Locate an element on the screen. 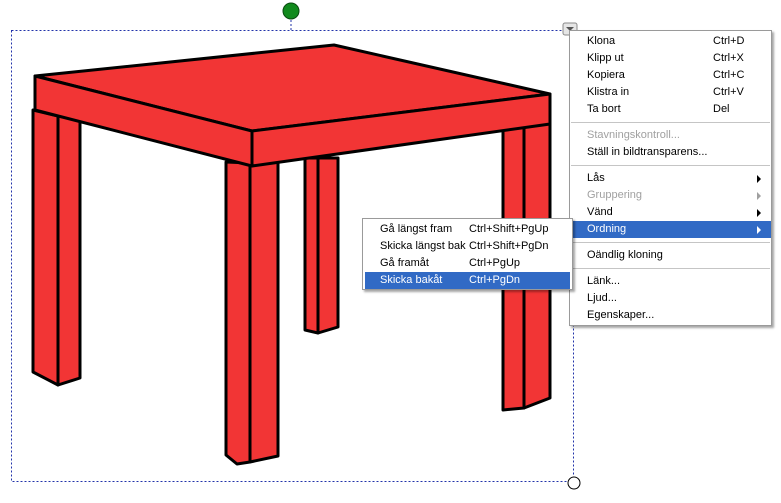 This screenshot has width=781, height=503. submenu-item-send-to-back: Skicka längst bak Ctrl+Shift+PgDn is located at coordinates (467, 246).